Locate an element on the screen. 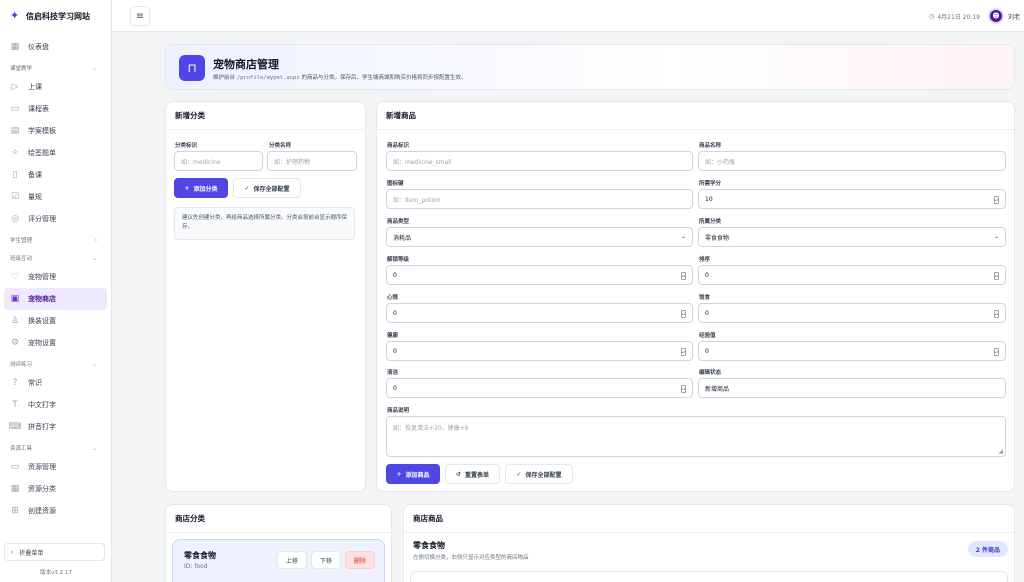 This screenshot has width=1024, height=582. move-down-button: 下移 is located at coordinates (326, 560).